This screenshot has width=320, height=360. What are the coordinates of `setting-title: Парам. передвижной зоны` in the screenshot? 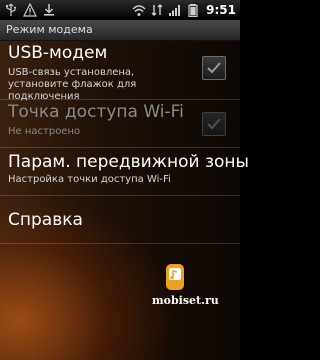 It's located at (128, 162).